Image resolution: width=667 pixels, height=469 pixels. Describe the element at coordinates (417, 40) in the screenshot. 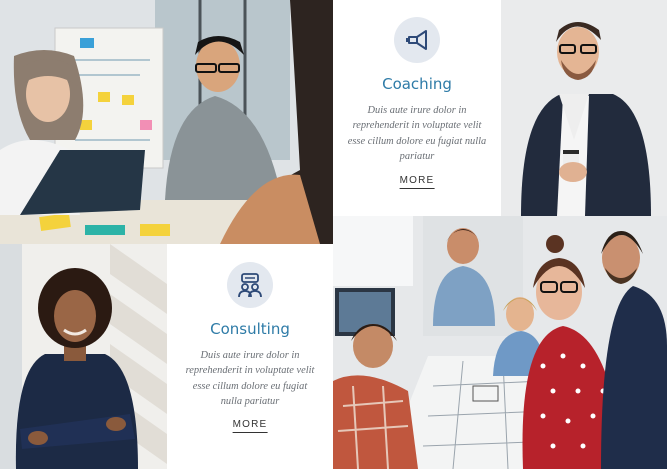

I see `megaphone-icon` at that location.